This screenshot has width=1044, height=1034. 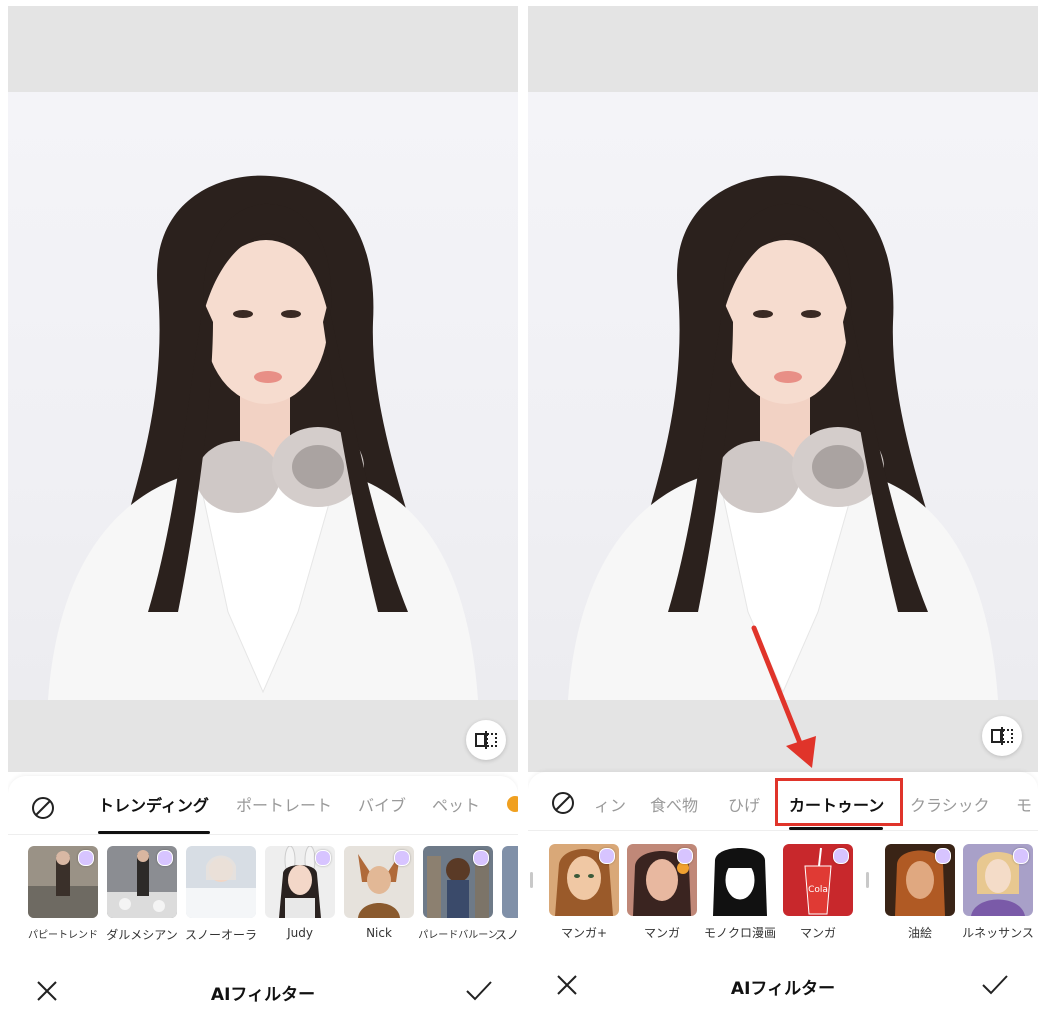 What do you see at coordinates (1024, 804) in the screenshot?
I see `tab-partial-right: モ` at bounding box center [1024, 804].